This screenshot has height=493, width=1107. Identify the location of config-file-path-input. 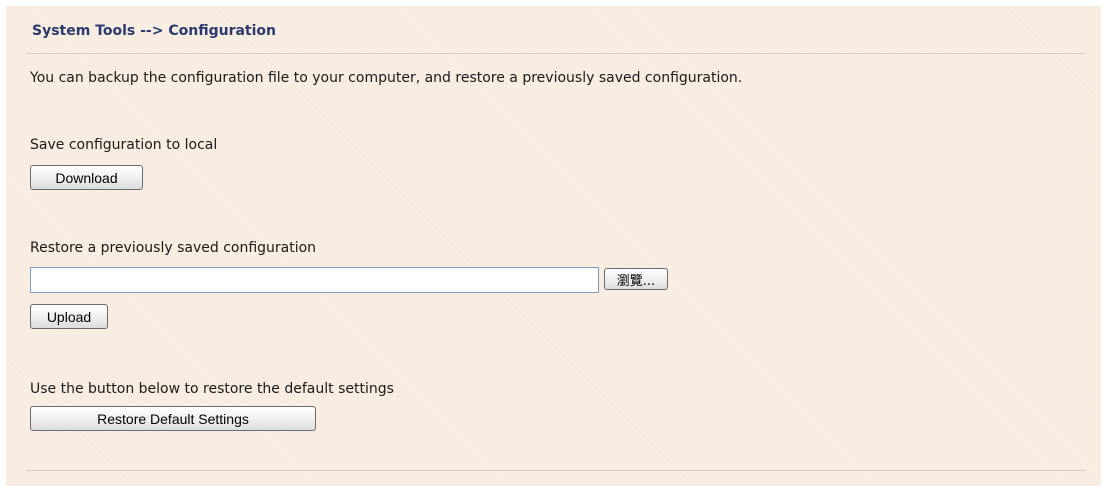
(314, 280).